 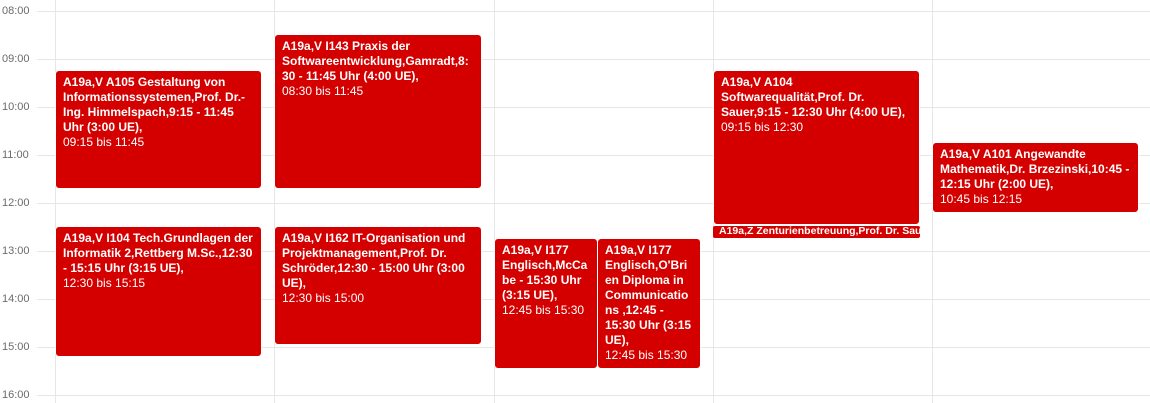 What do you see at coordinates (104, 283) in the screenshot?
I see `event-time: 12:30 bis 15:15` at bounding box center [104, 283].